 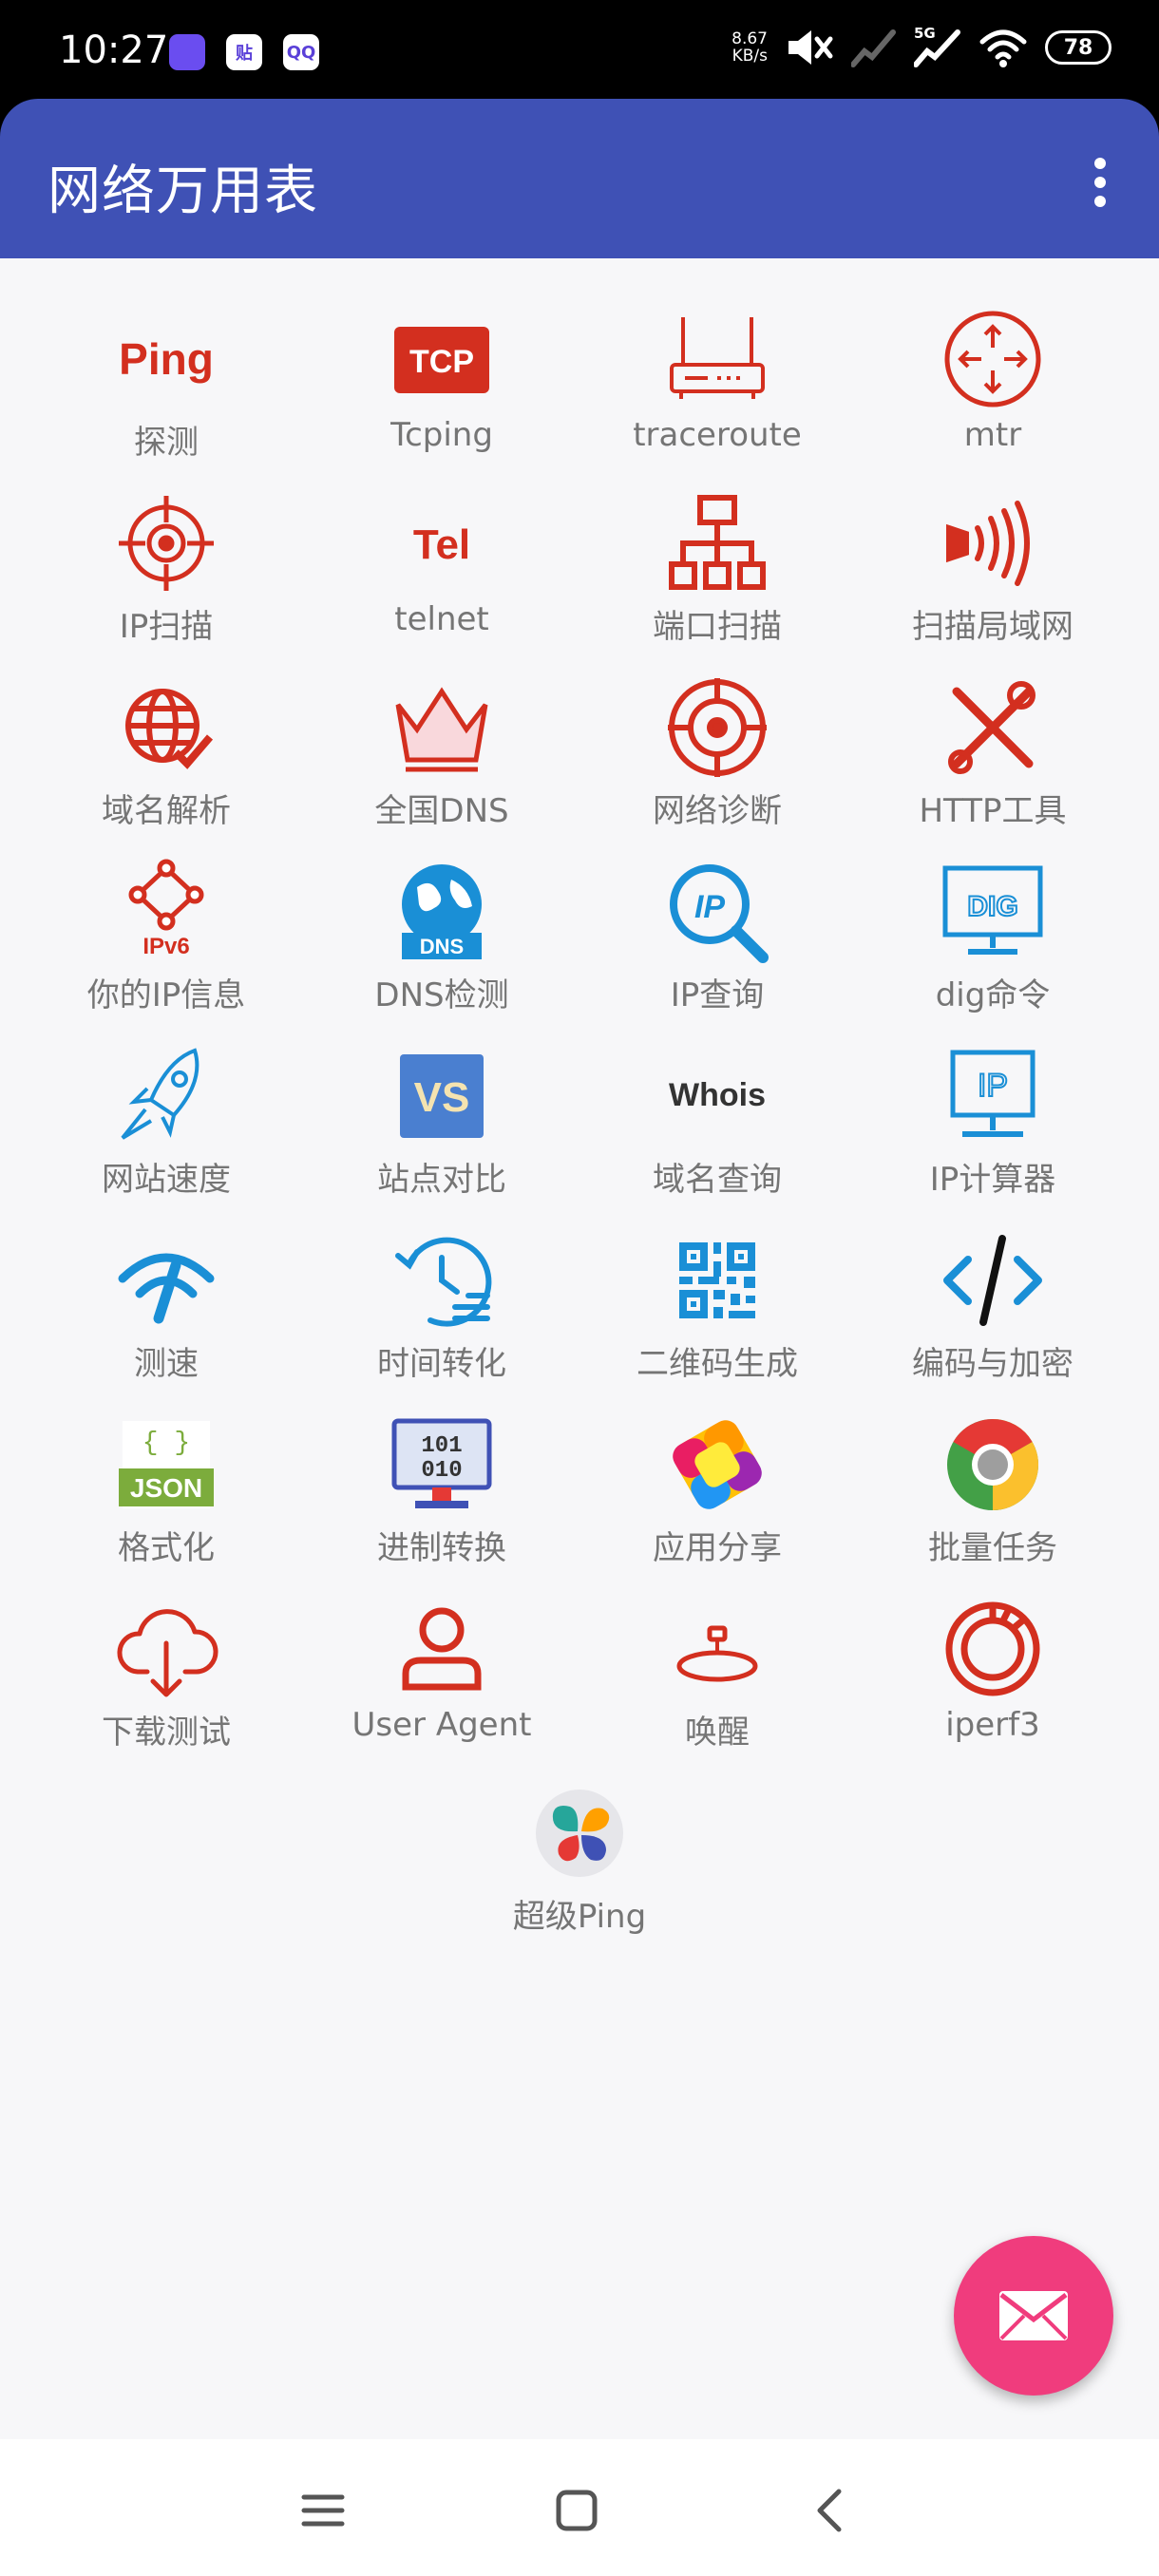 I want to click on tool-site-speed: 网站速度, so click(x=166, y=1135).